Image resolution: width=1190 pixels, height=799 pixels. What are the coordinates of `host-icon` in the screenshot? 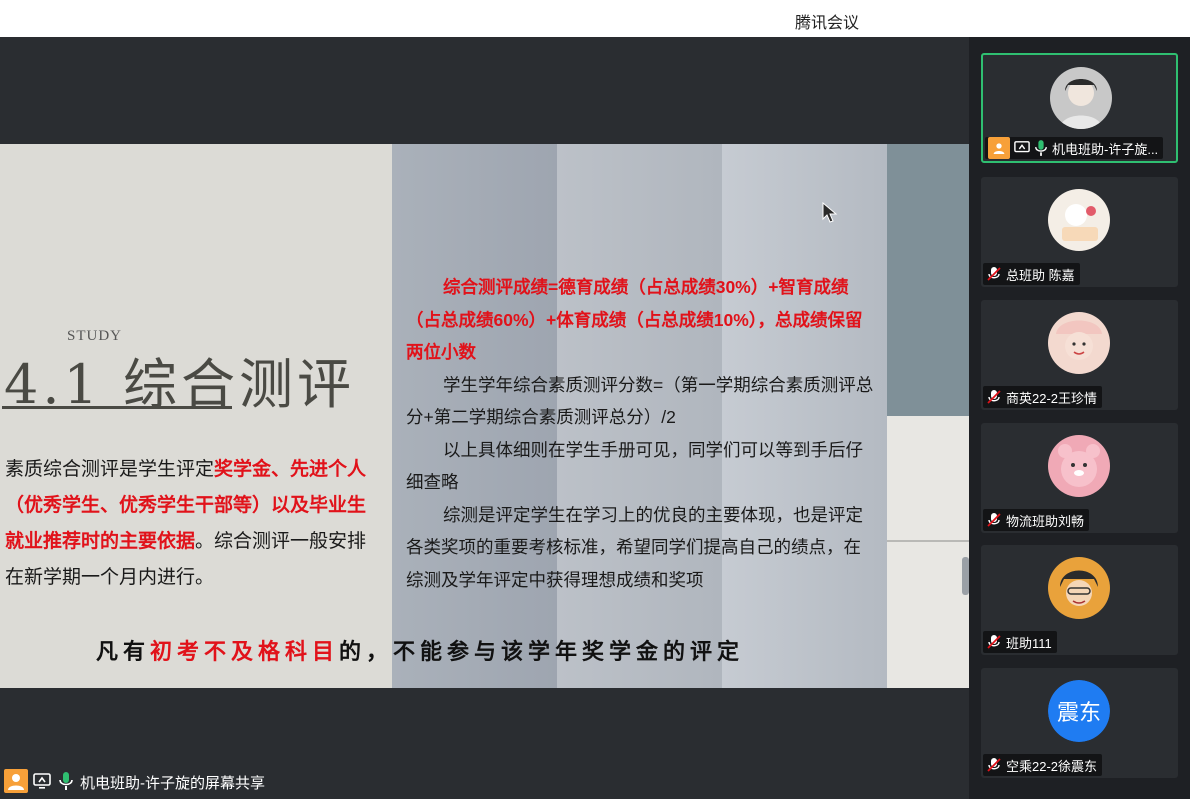 It's located at (999, 148).